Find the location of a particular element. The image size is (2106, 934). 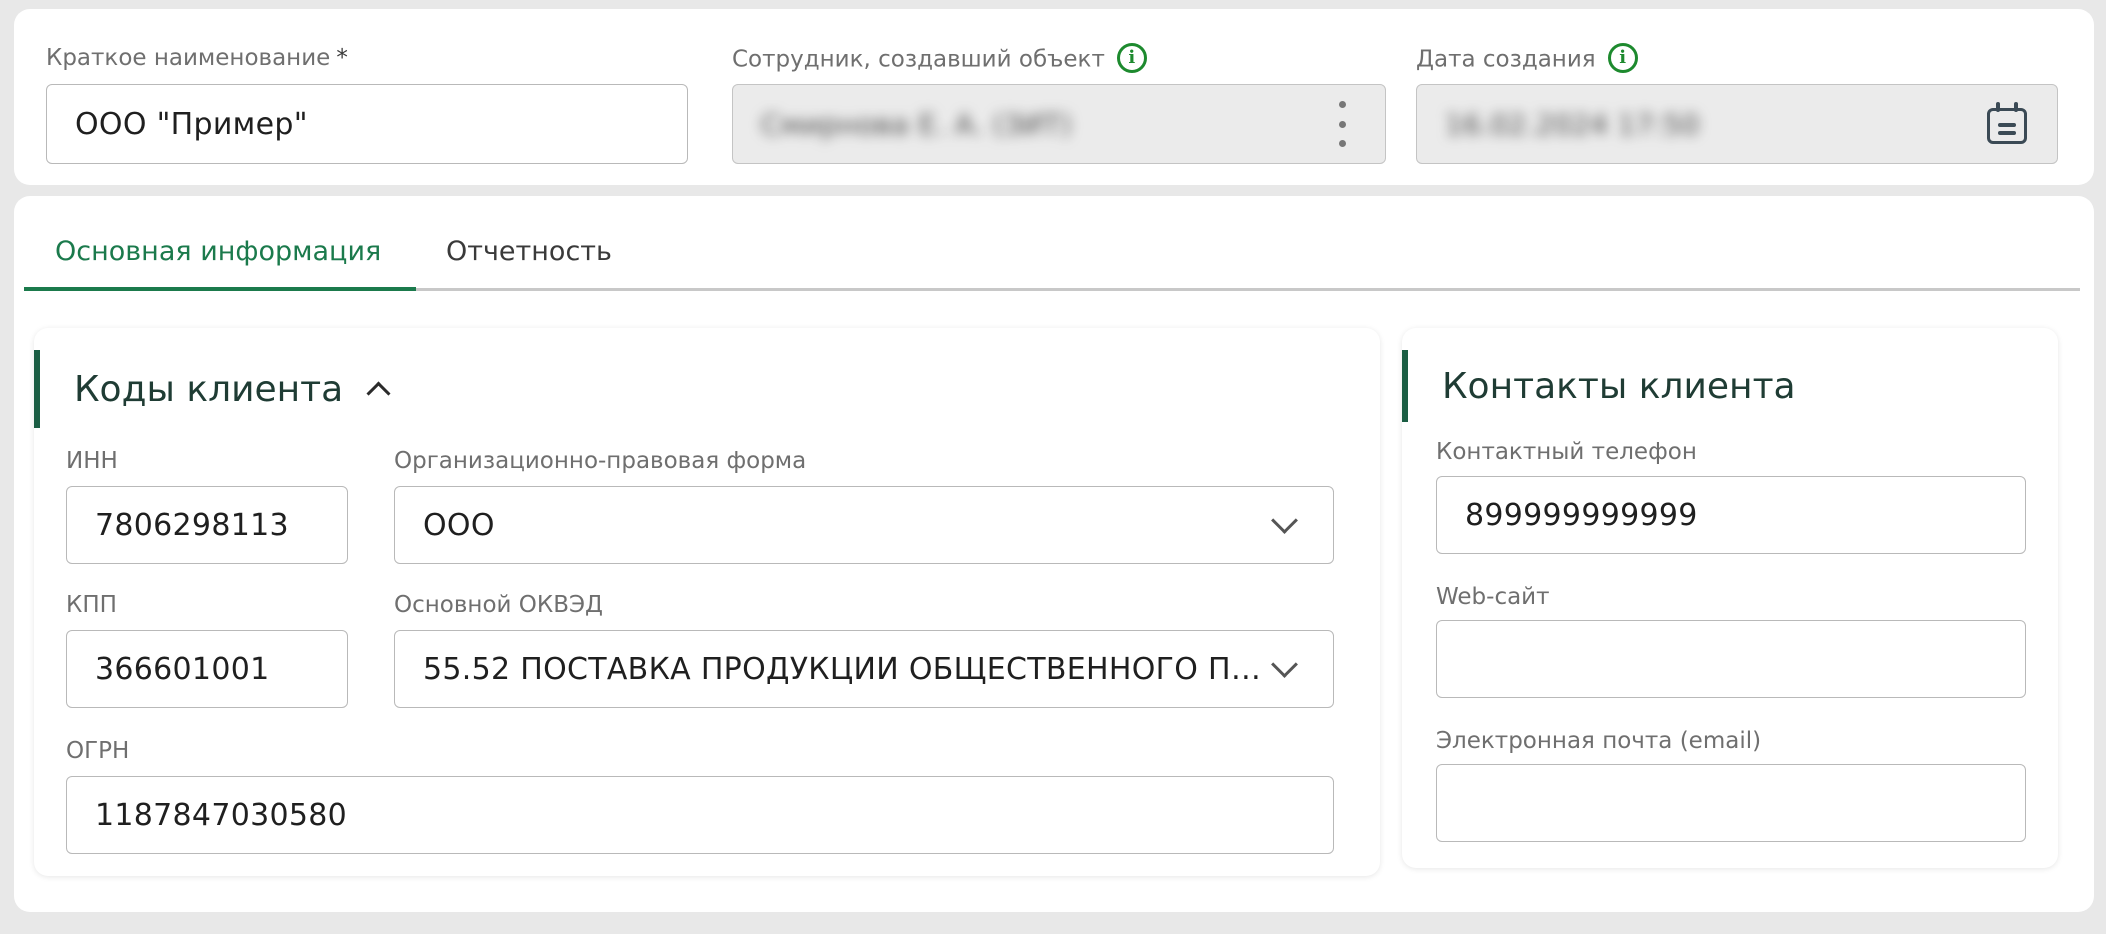

legal-form-select: ООО is located at coordinates (864, 525).